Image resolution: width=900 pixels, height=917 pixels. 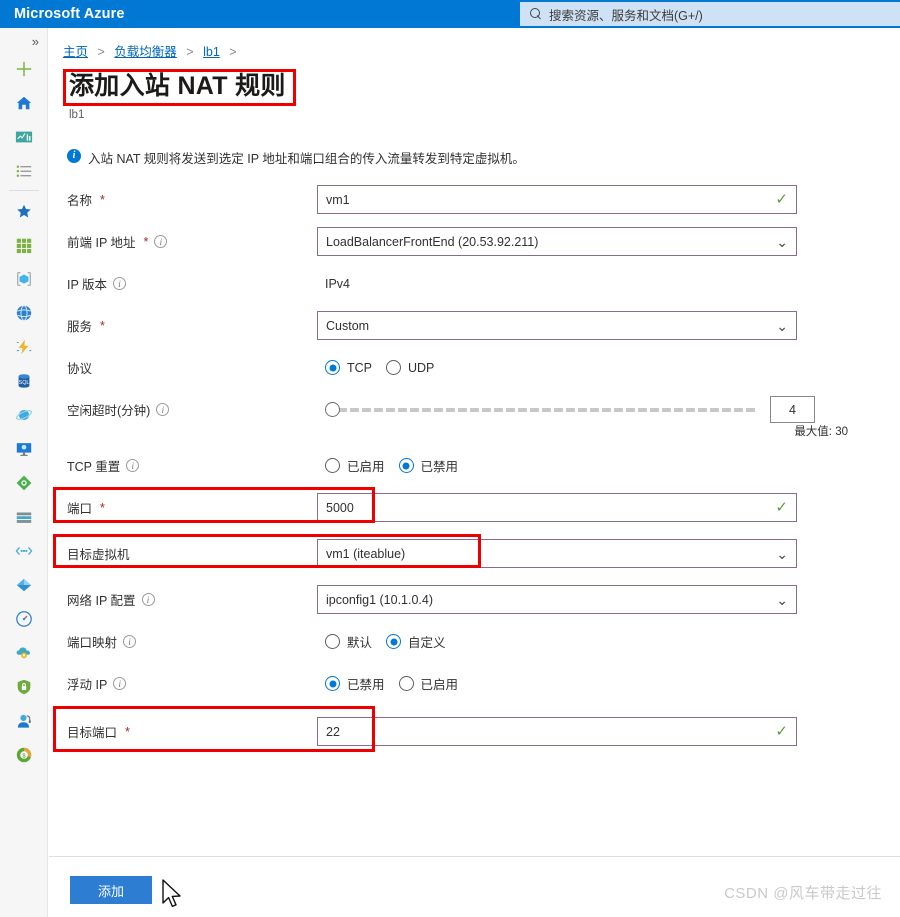 I want to click on cube-icon, so click(x=23, y=278).